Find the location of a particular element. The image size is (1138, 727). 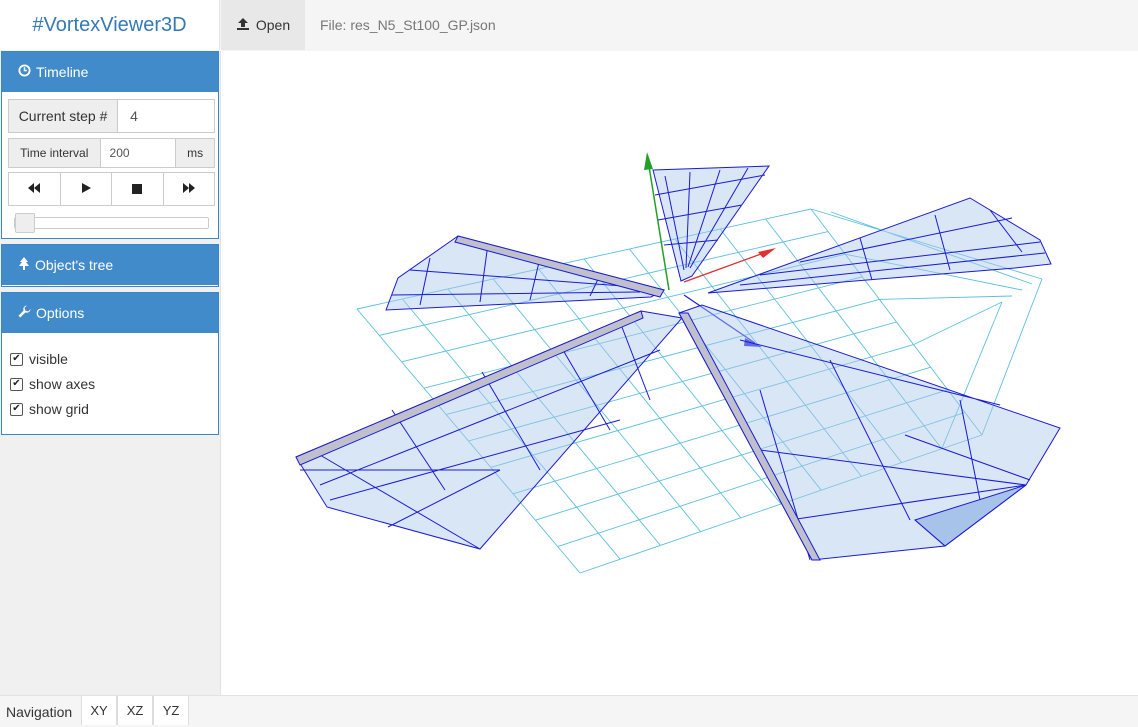

time-interval-group: Time interval 200 ms is located at coordinates (111, 153).